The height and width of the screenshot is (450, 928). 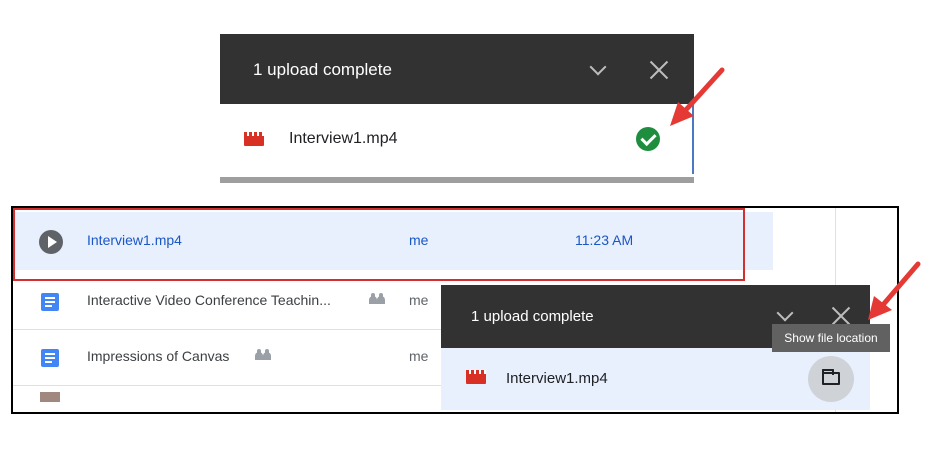 What do you see at coordinates (831, 338) in the screenshot?
I see `tooltip: Show file location` at bounding box center [831, 338].